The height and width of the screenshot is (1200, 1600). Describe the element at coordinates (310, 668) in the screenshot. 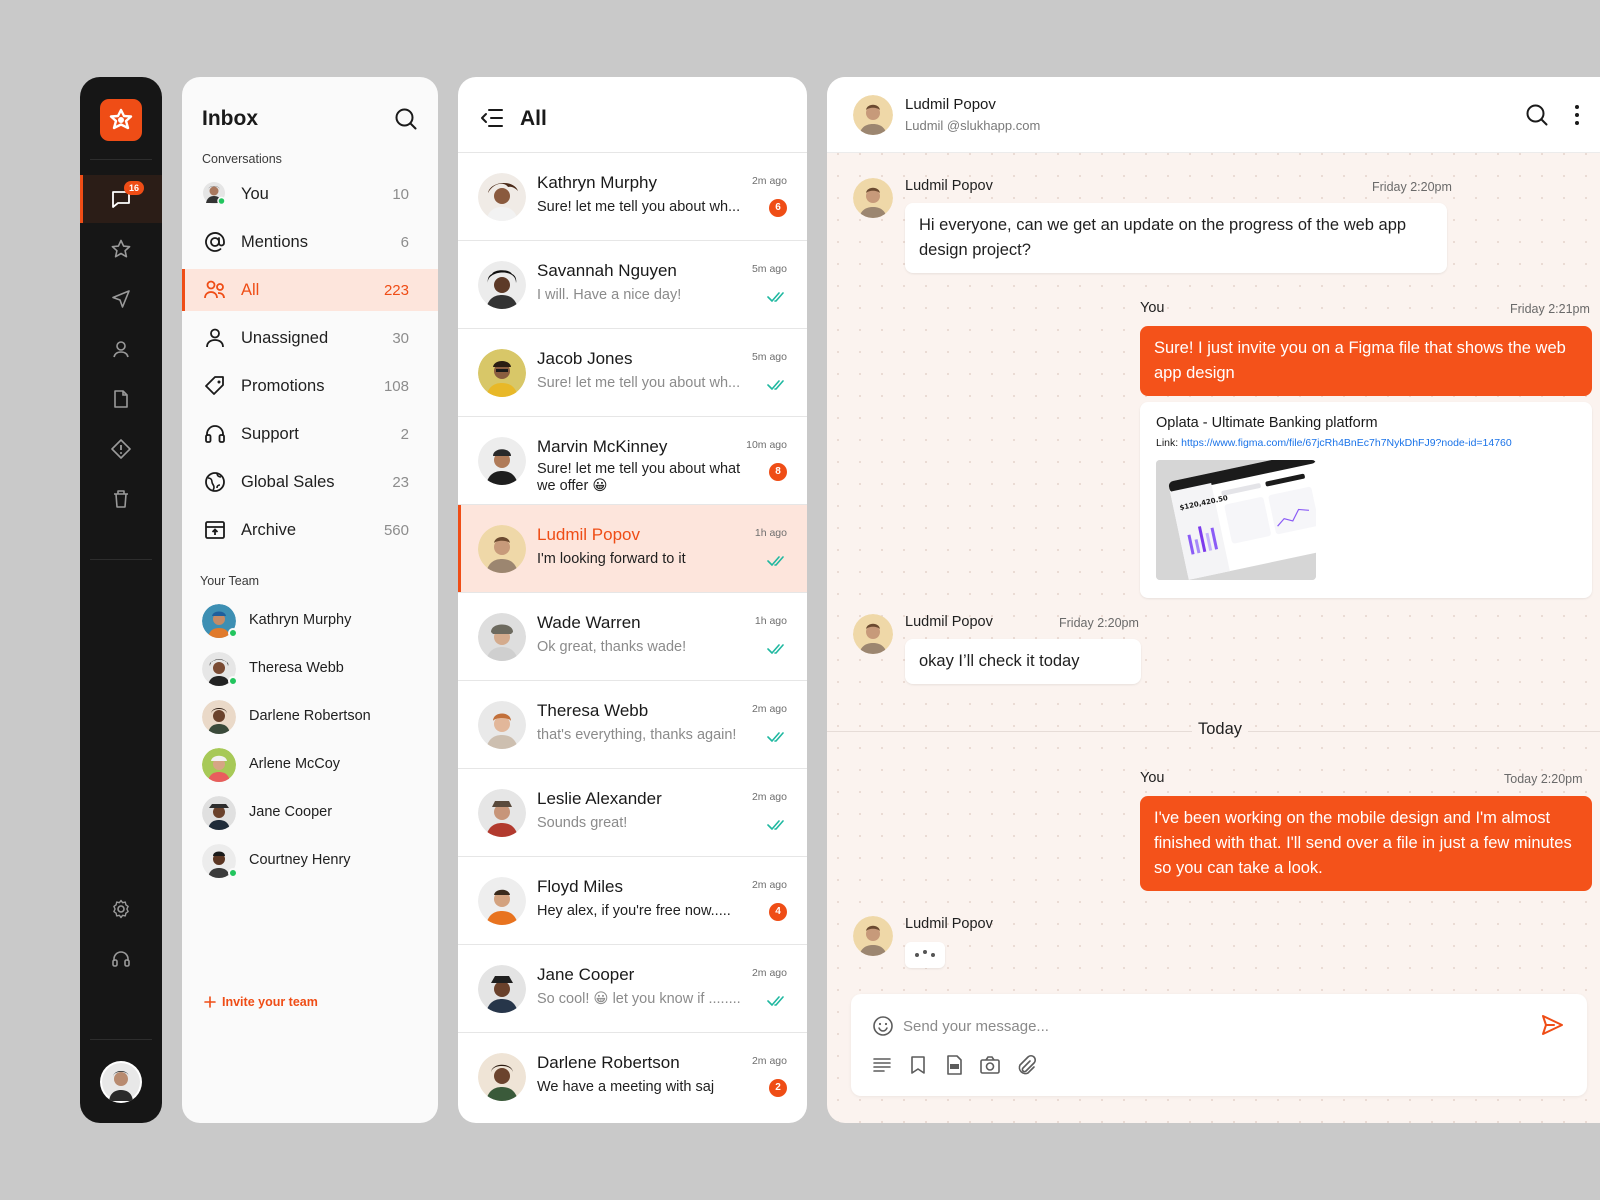

I see `team-member: Theresa Webb` at that location.